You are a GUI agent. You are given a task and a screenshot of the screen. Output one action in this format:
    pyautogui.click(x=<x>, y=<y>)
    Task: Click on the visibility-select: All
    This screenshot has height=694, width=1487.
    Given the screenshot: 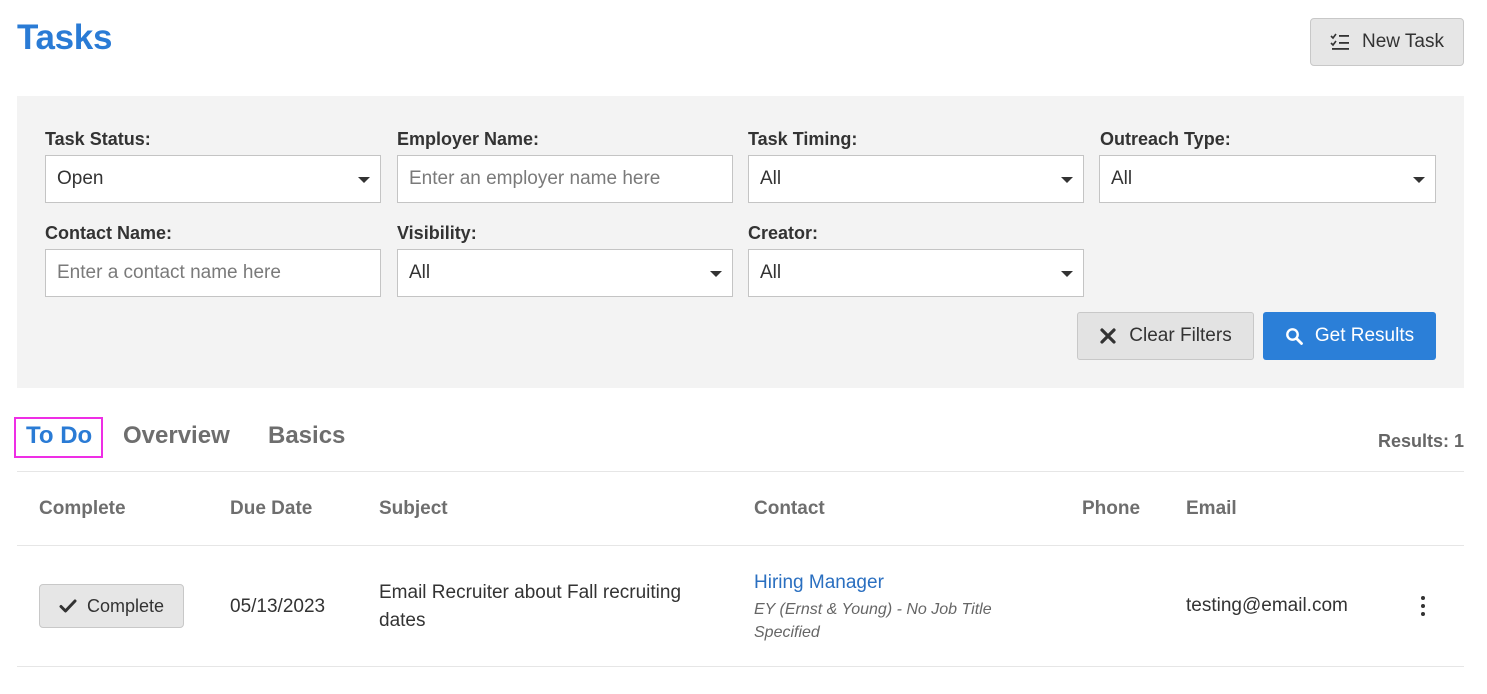 What is the action you would take?
    pyautogui.click(x=565, y=273)
    